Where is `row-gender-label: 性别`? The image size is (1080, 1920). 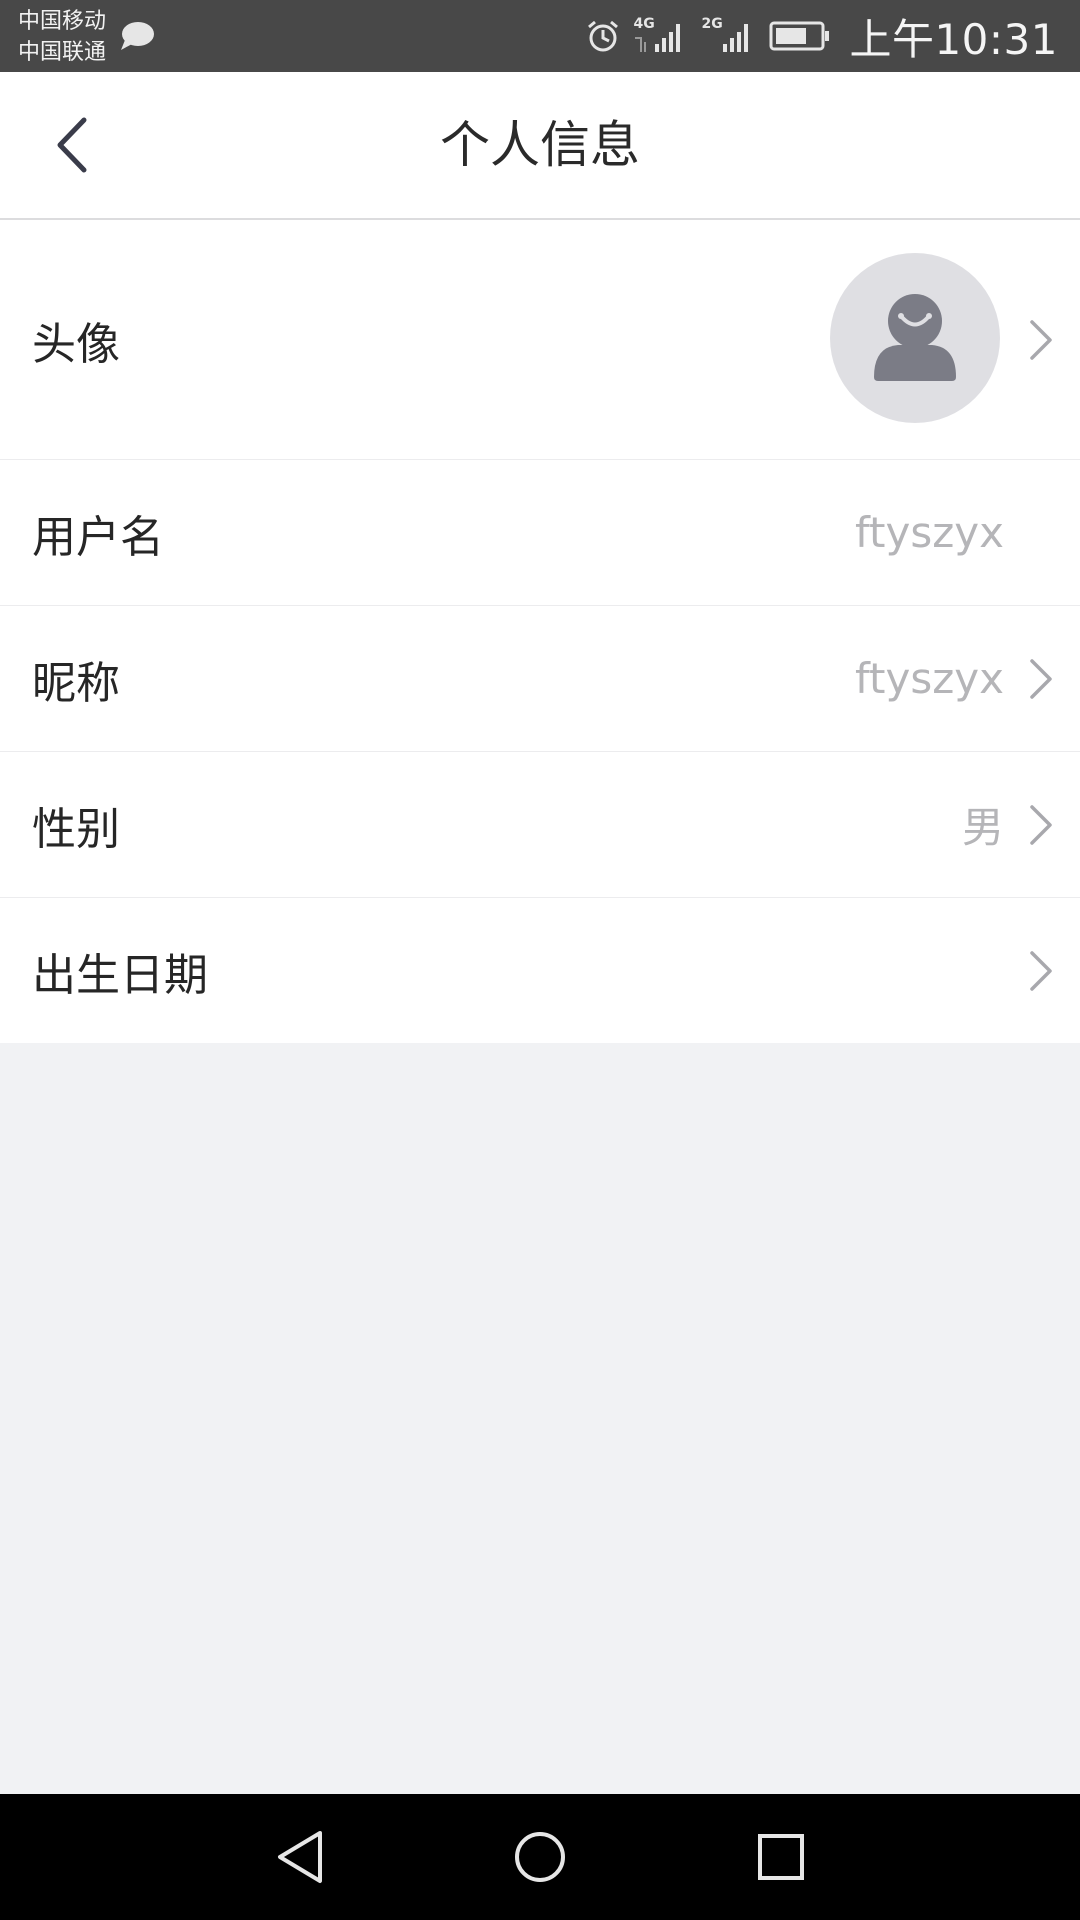 row-gender-label: 性别 is located at coordinates (76, 829).